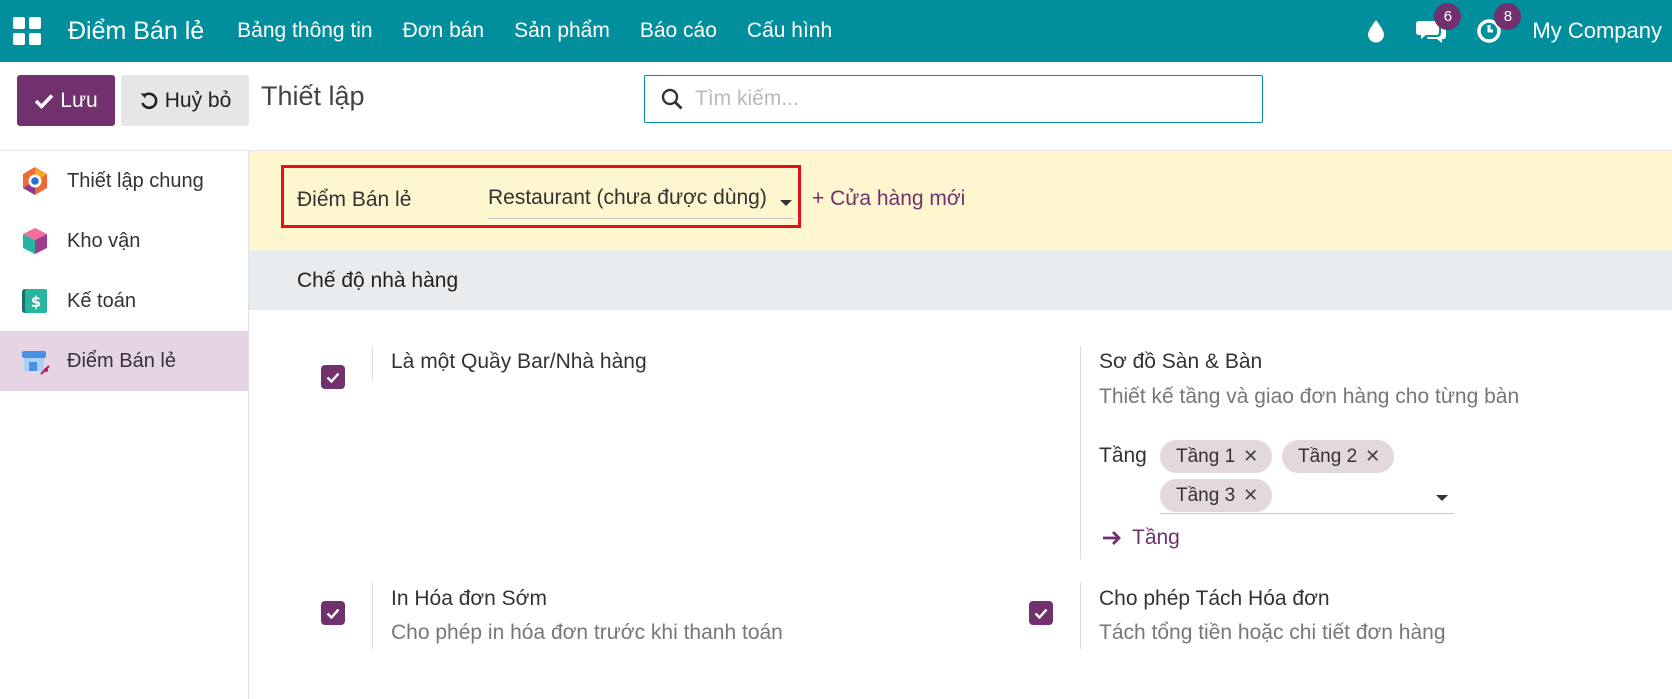  I want to click on floor-tag: Tầng 1 ✕, so click(1216, 456).